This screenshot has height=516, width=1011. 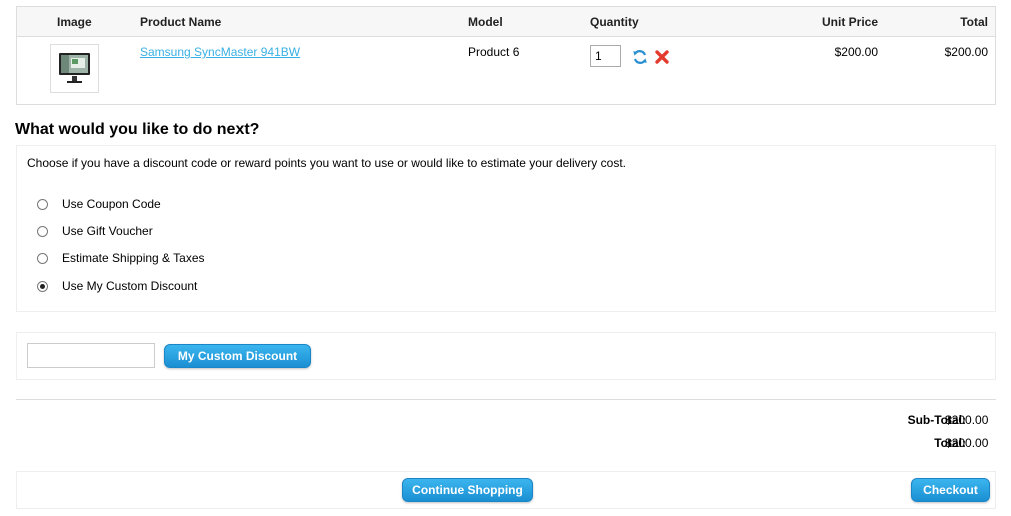 What do you see at coordinates (91, 355) in the screenshot?
I see `discount-input` at bounding box center [91, 355].